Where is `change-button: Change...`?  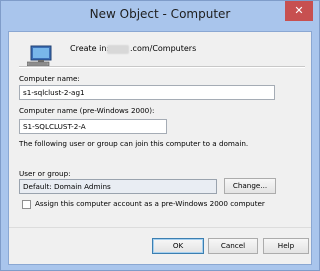
change-button: Change... is located at coordinates (250, 186).